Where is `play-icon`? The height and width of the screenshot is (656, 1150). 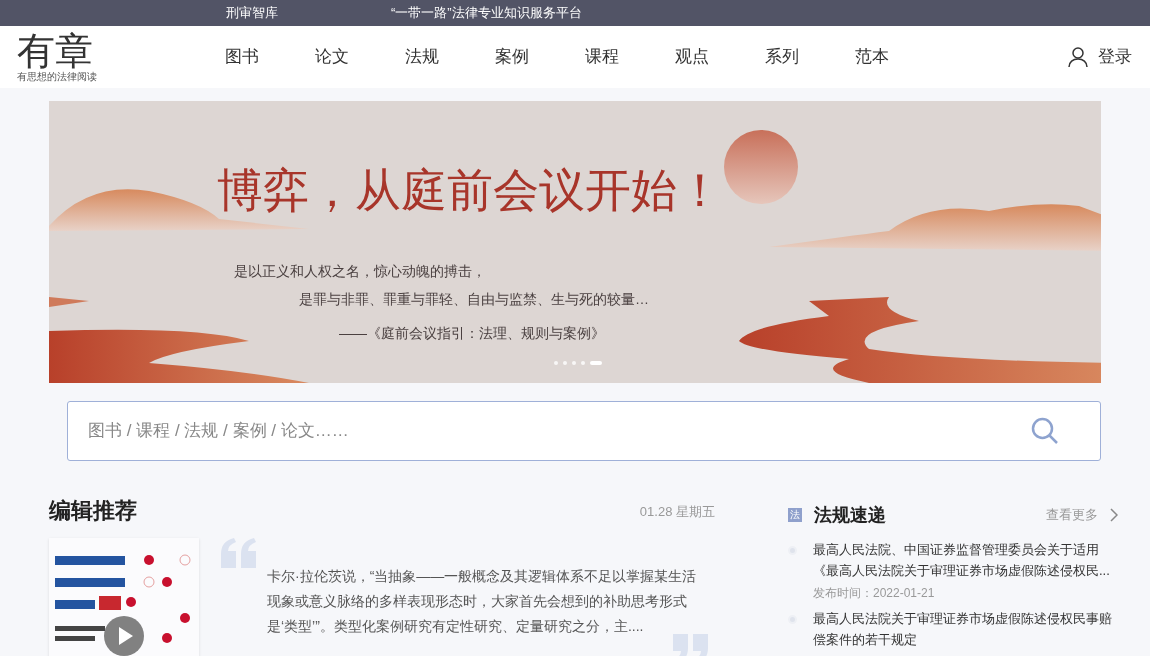 play-icon is located at coordinates (124, 636).